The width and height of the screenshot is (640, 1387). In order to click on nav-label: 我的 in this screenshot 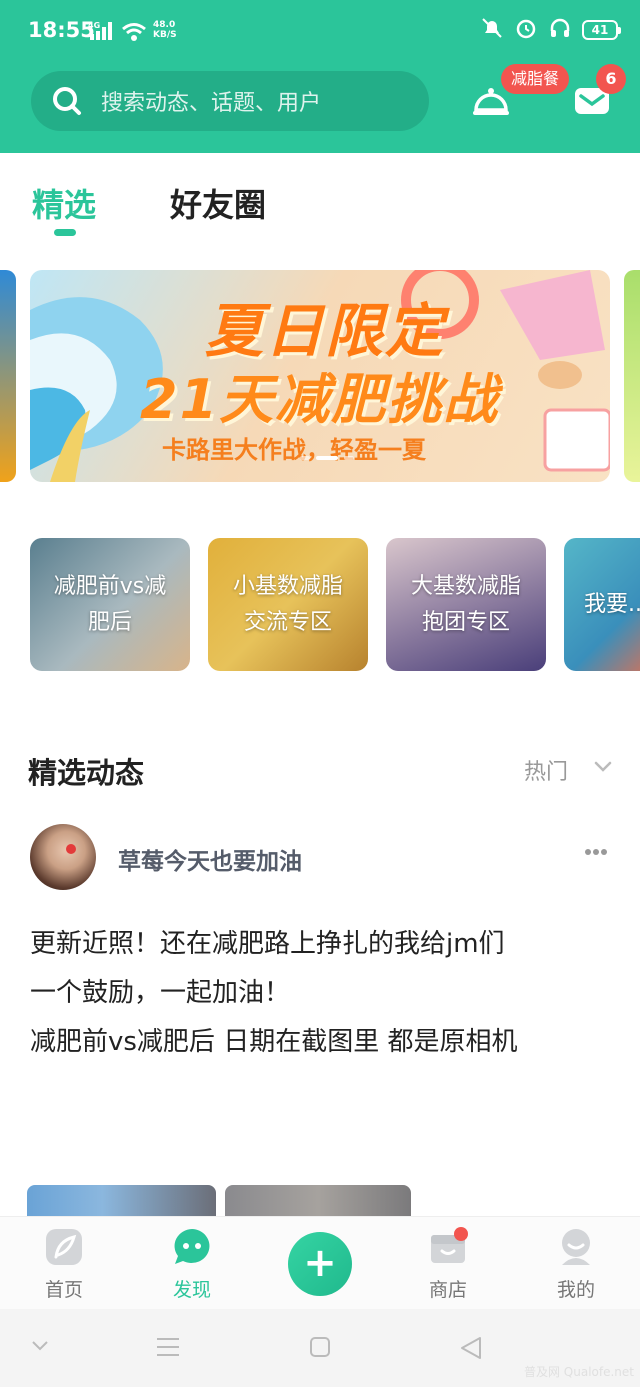, I will do `click(575, 1290)`.